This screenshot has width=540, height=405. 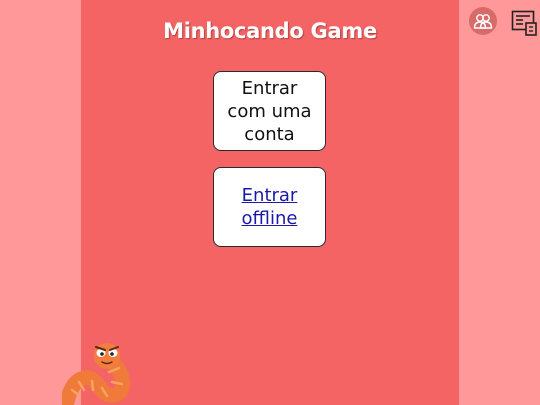 I want to click on login-button: Entrar com uma conta, so click(x=269, y=111).